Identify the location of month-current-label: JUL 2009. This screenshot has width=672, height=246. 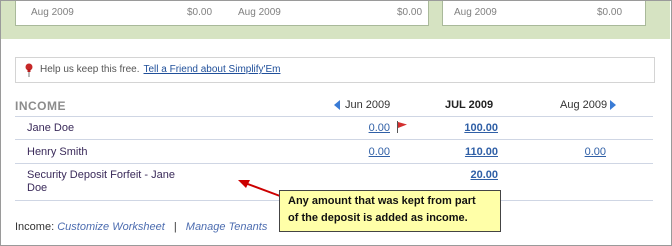
(469, 105).